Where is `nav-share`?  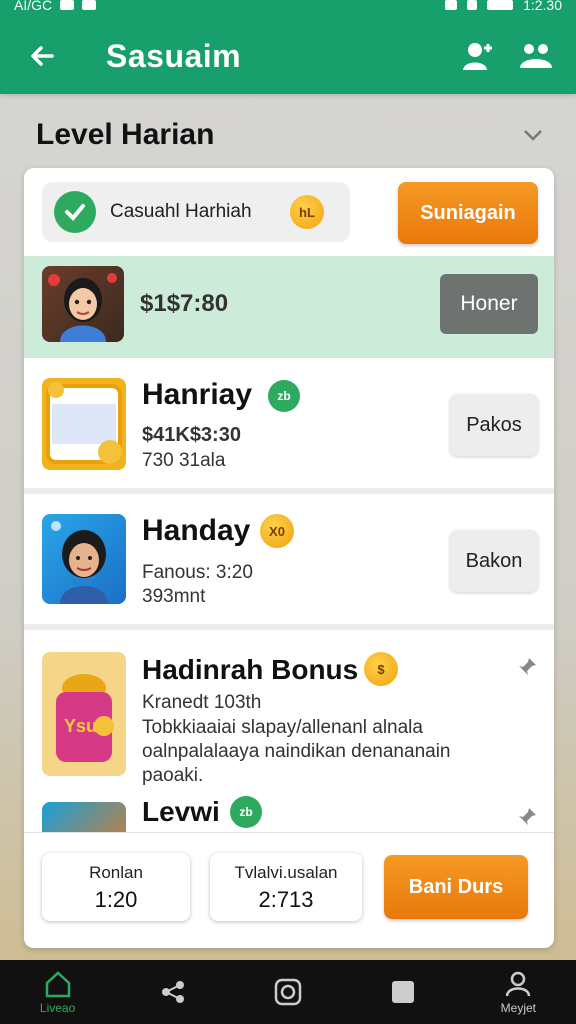
nav-share is located at coordinates (173, 992).